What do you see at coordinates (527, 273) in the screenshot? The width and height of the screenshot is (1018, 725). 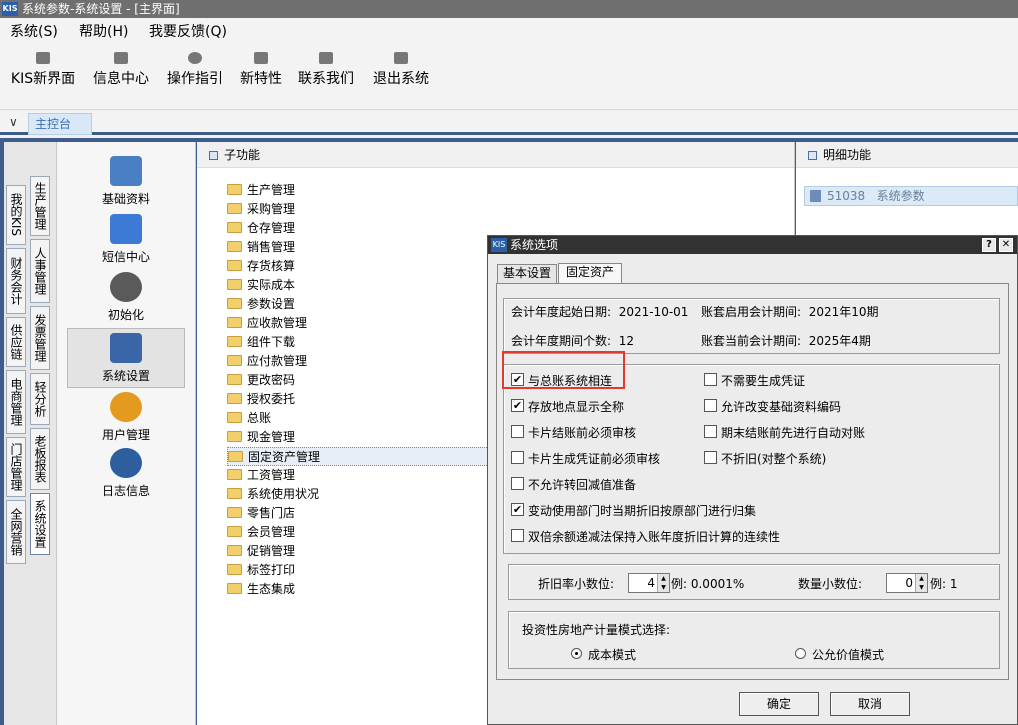 I see `tab-basic-settings: 基本设置` at bounding box center [527, 273].